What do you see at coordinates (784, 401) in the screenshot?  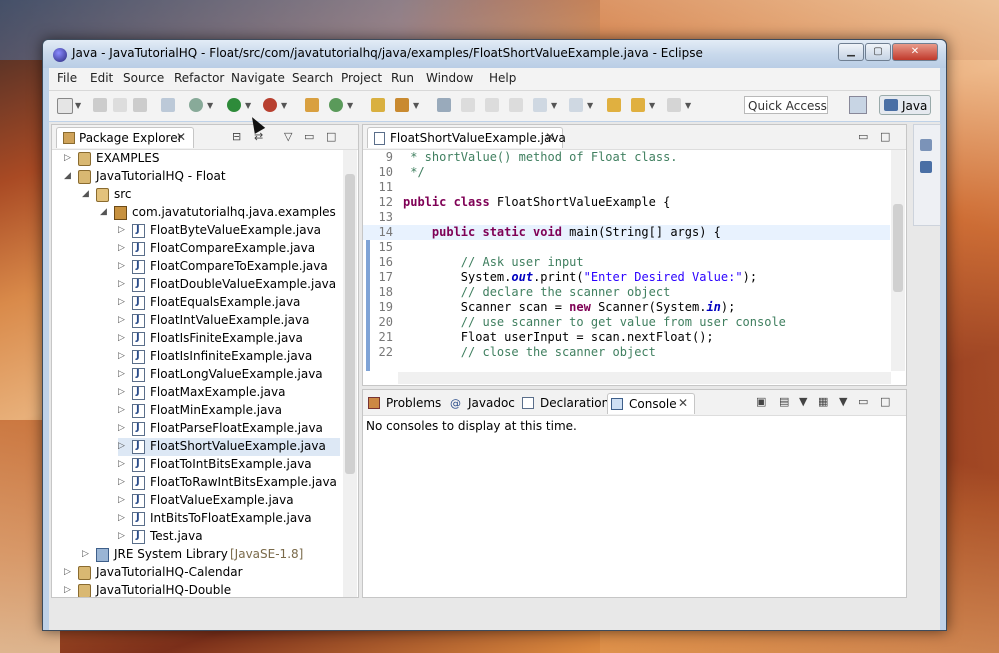 I see `pin-console-icon: ▤` at bounding box center [784, 401].